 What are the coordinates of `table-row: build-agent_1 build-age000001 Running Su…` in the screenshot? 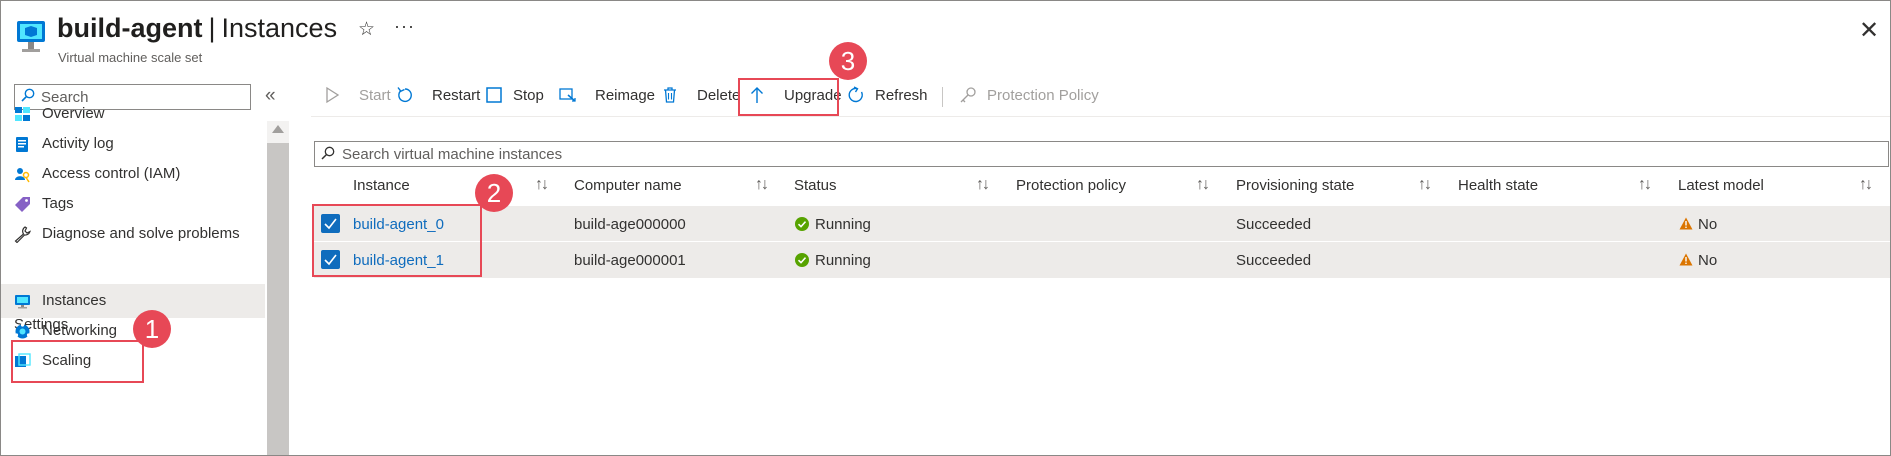 It's located at (1102, 260).